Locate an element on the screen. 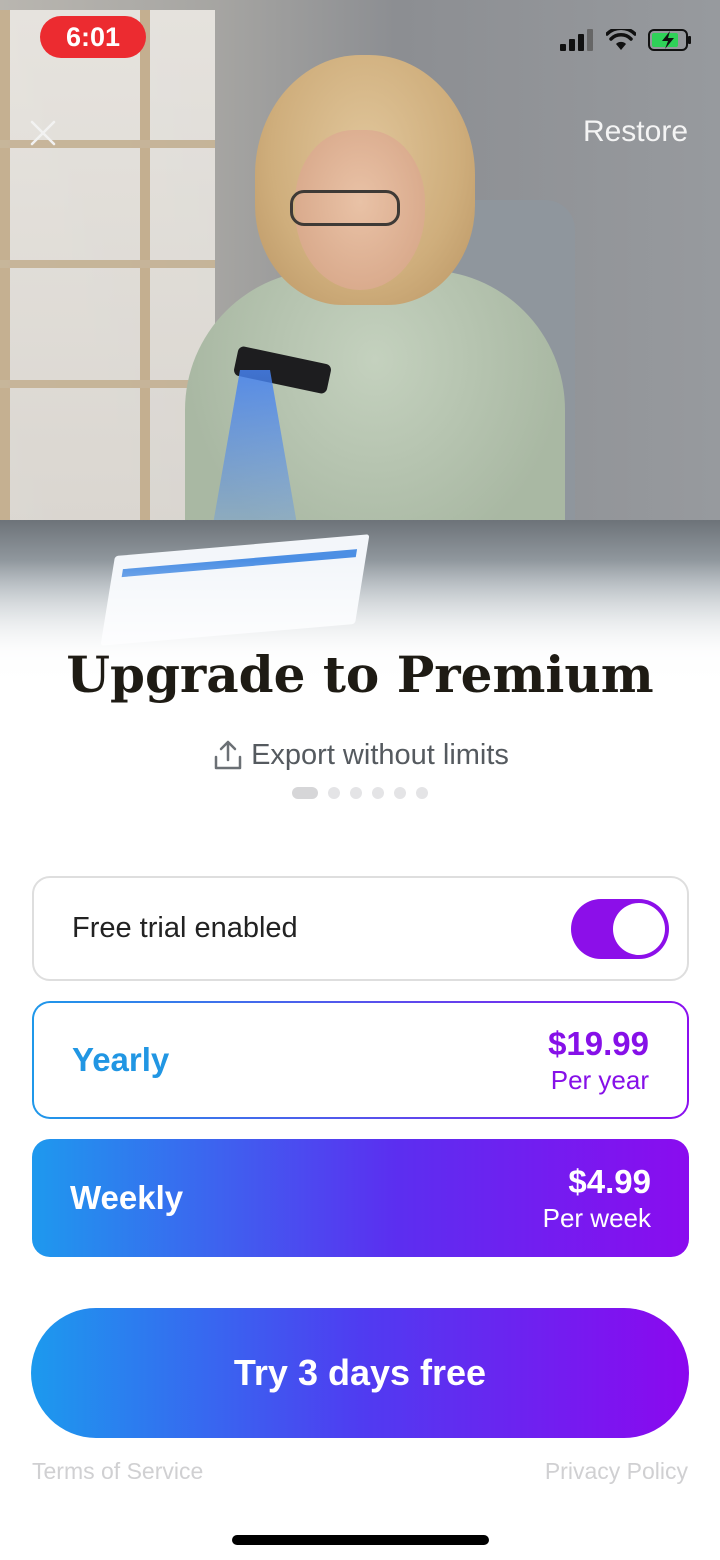  free-trial-toggle is located at coordinates (620, 928).